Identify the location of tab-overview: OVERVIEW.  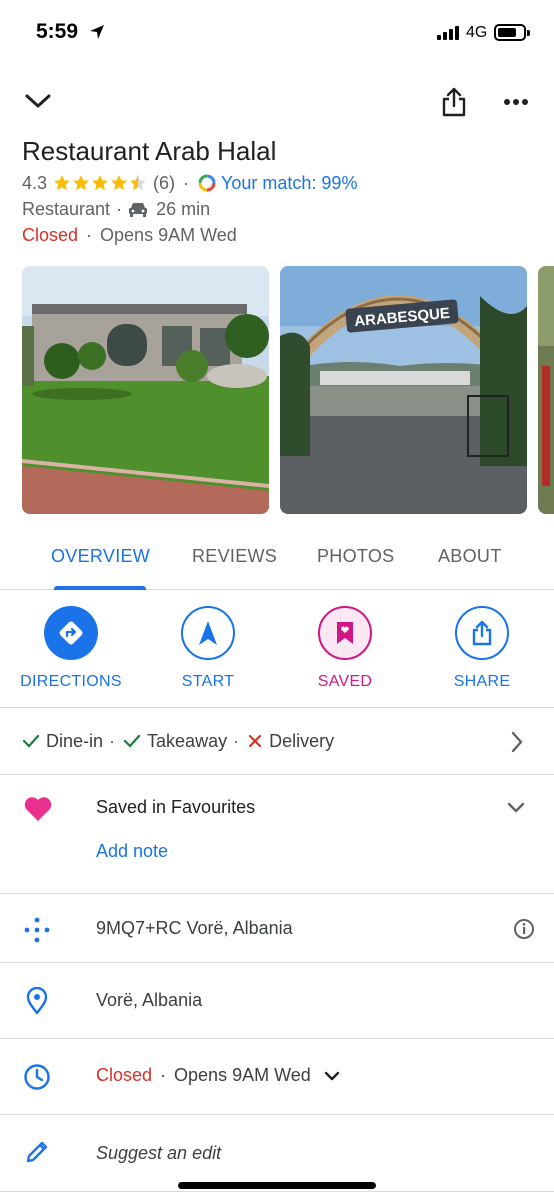
(100, 556).